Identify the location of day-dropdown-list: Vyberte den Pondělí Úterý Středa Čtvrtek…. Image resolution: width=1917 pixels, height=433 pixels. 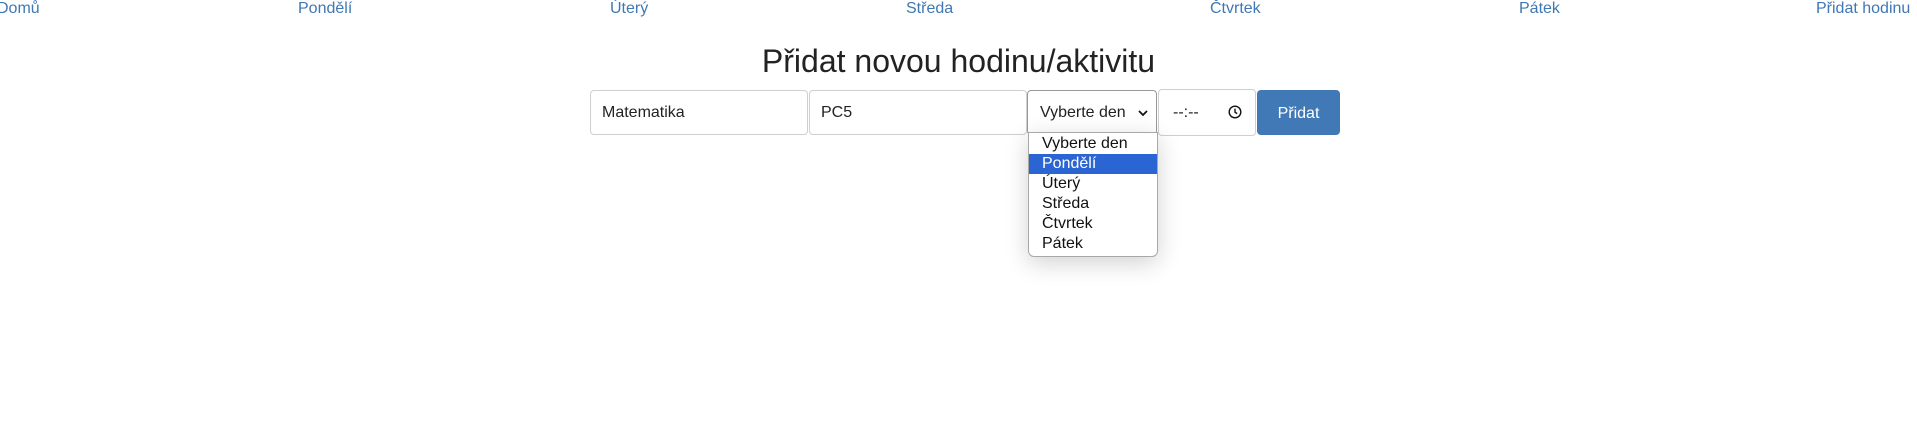
(1093, 194).